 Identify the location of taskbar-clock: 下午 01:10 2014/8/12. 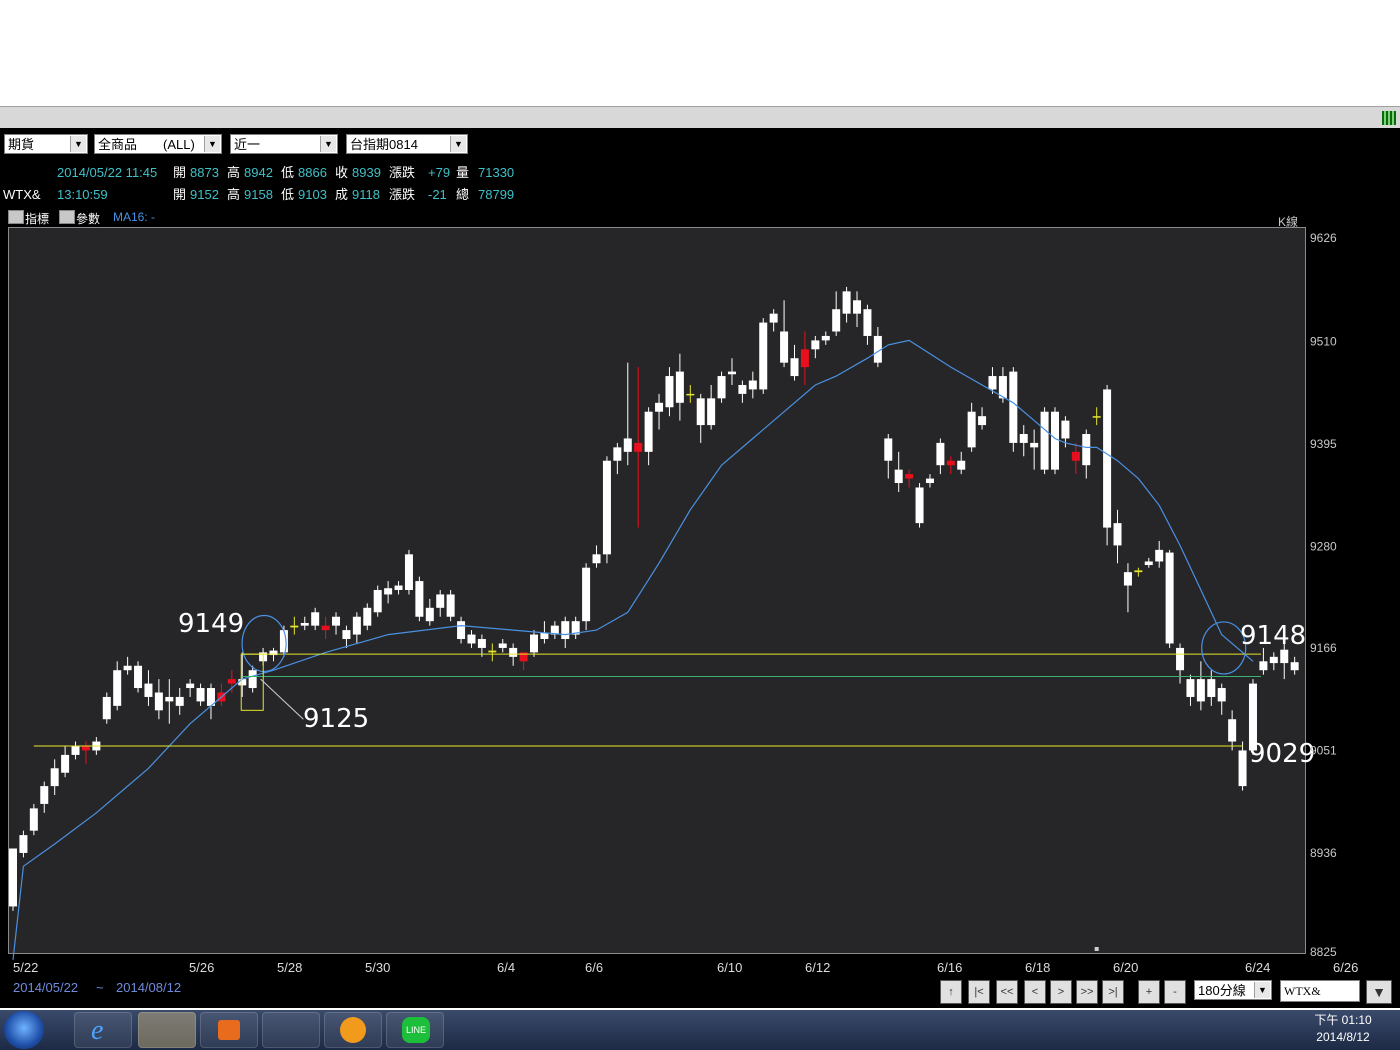
(1343, 1029).